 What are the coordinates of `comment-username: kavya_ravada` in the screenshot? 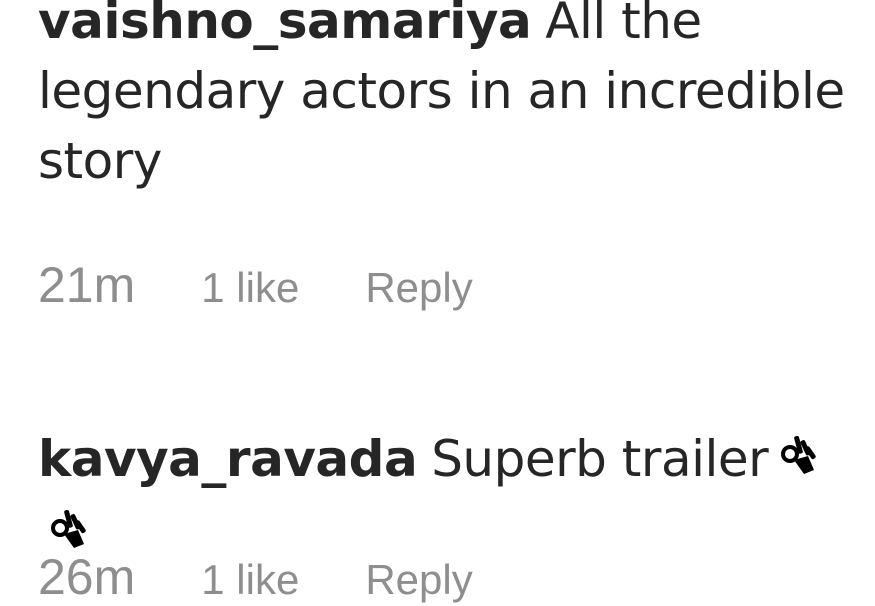 It's located at (228, 459).